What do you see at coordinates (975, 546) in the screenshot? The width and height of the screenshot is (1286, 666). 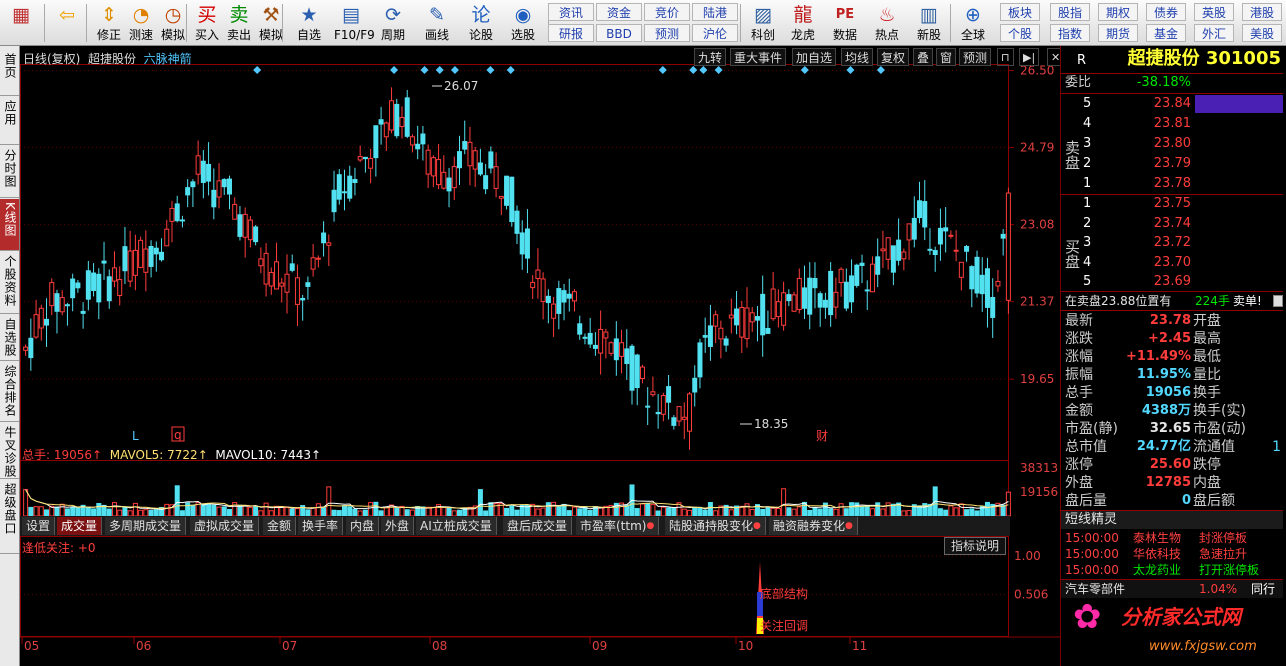 I see `indicator-help-button: 指标说明` at bounding box center [975, 546].